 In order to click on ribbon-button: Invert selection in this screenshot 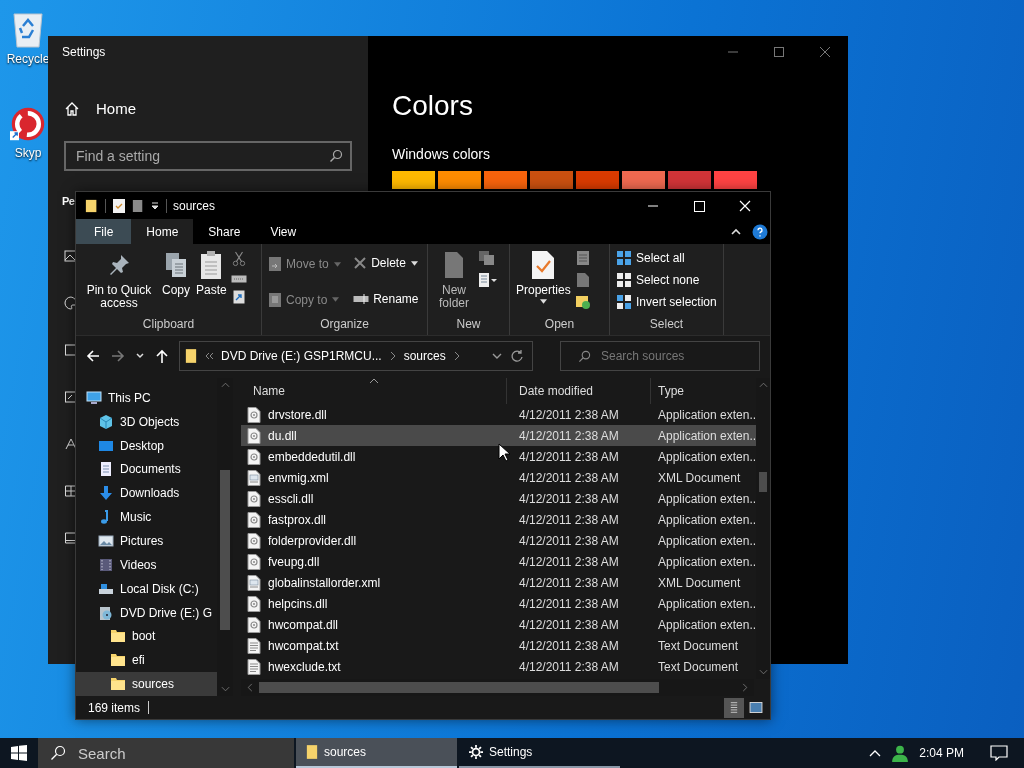, I will do `click(666, 302)`.